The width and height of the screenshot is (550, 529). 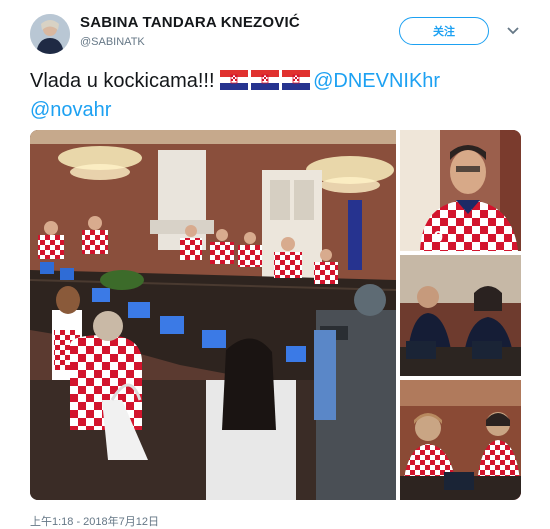 I want to click on avatar, so click(x=50, y=34).